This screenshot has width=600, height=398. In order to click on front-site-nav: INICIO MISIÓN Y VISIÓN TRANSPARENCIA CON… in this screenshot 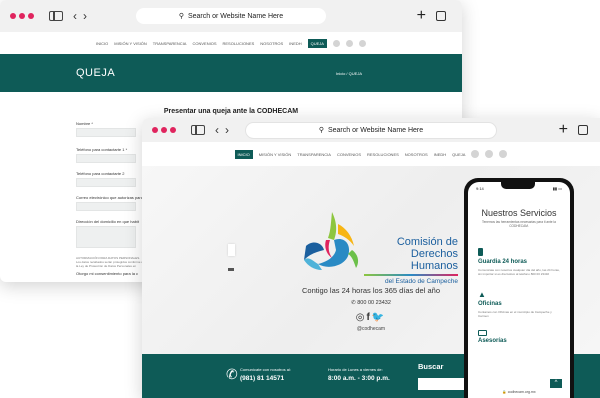, I will do `click(371, 154)`.